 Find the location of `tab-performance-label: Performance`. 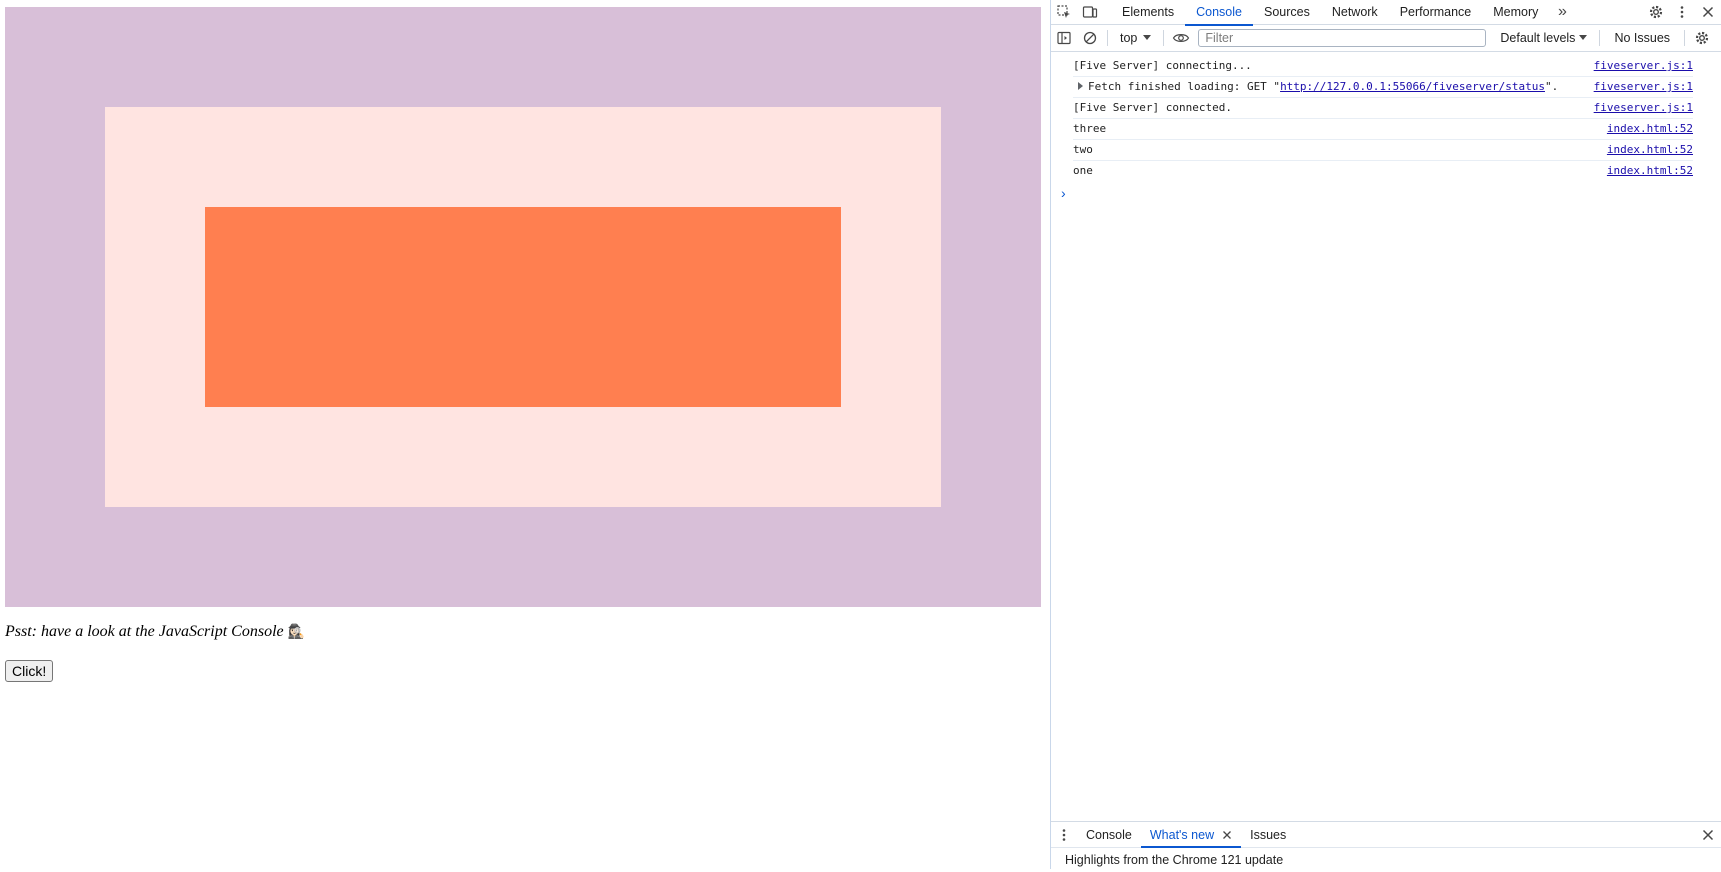

tab-performance-label: Performance is located at coordinates (1435, 11).